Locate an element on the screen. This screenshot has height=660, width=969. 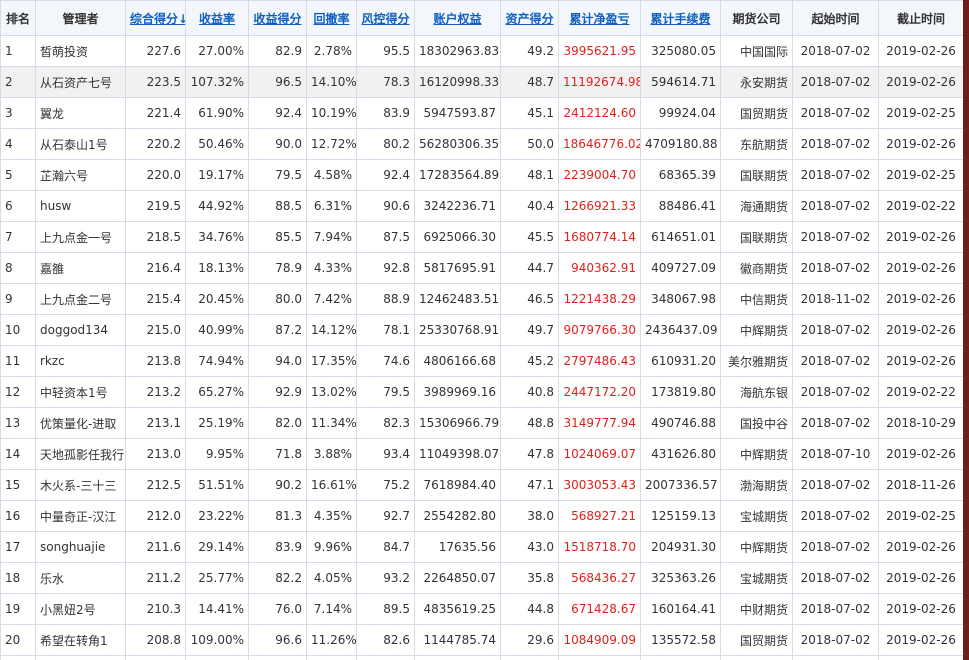
cell-manager is located at coordinates (80, 657).